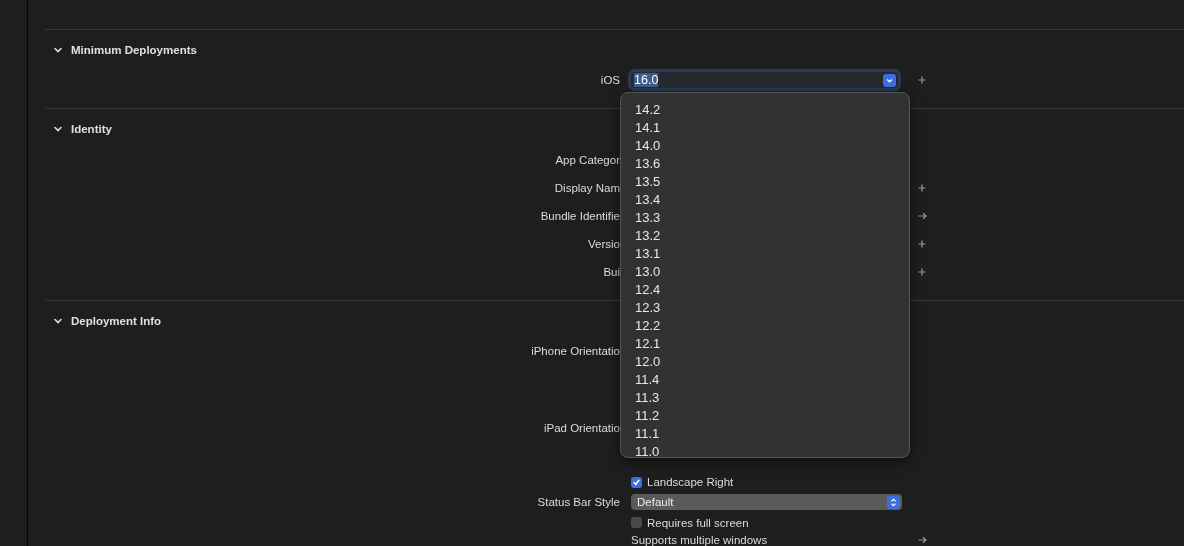 The height and width of the screenshot is (546, 1184). What do you see at coordinates (580, 216) in the screenshot?
I see `field-label: Bundle Identifie` at bounding box center [580, 216].